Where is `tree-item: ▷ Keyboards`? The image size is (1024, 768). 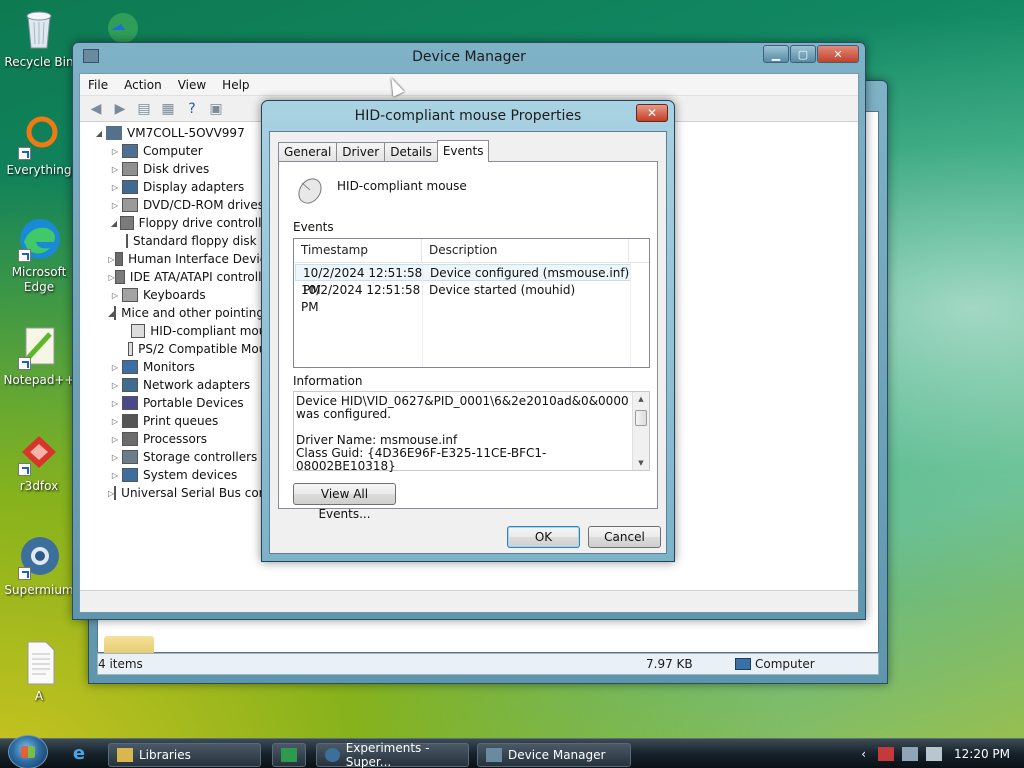 tree-item: ▷ Keyboards is located at coordinates (186, 295).